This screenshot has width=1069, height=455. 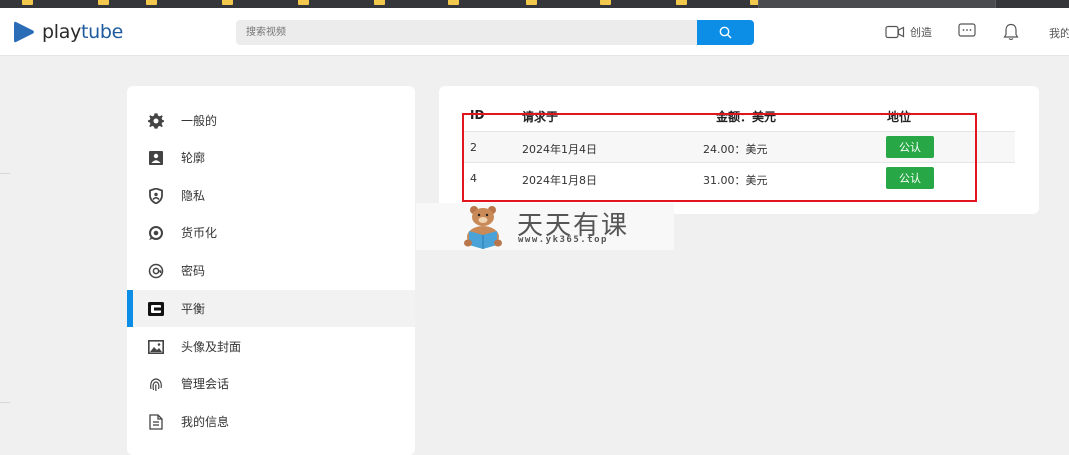 I want to click on search-input, so click(x=467, y=32).